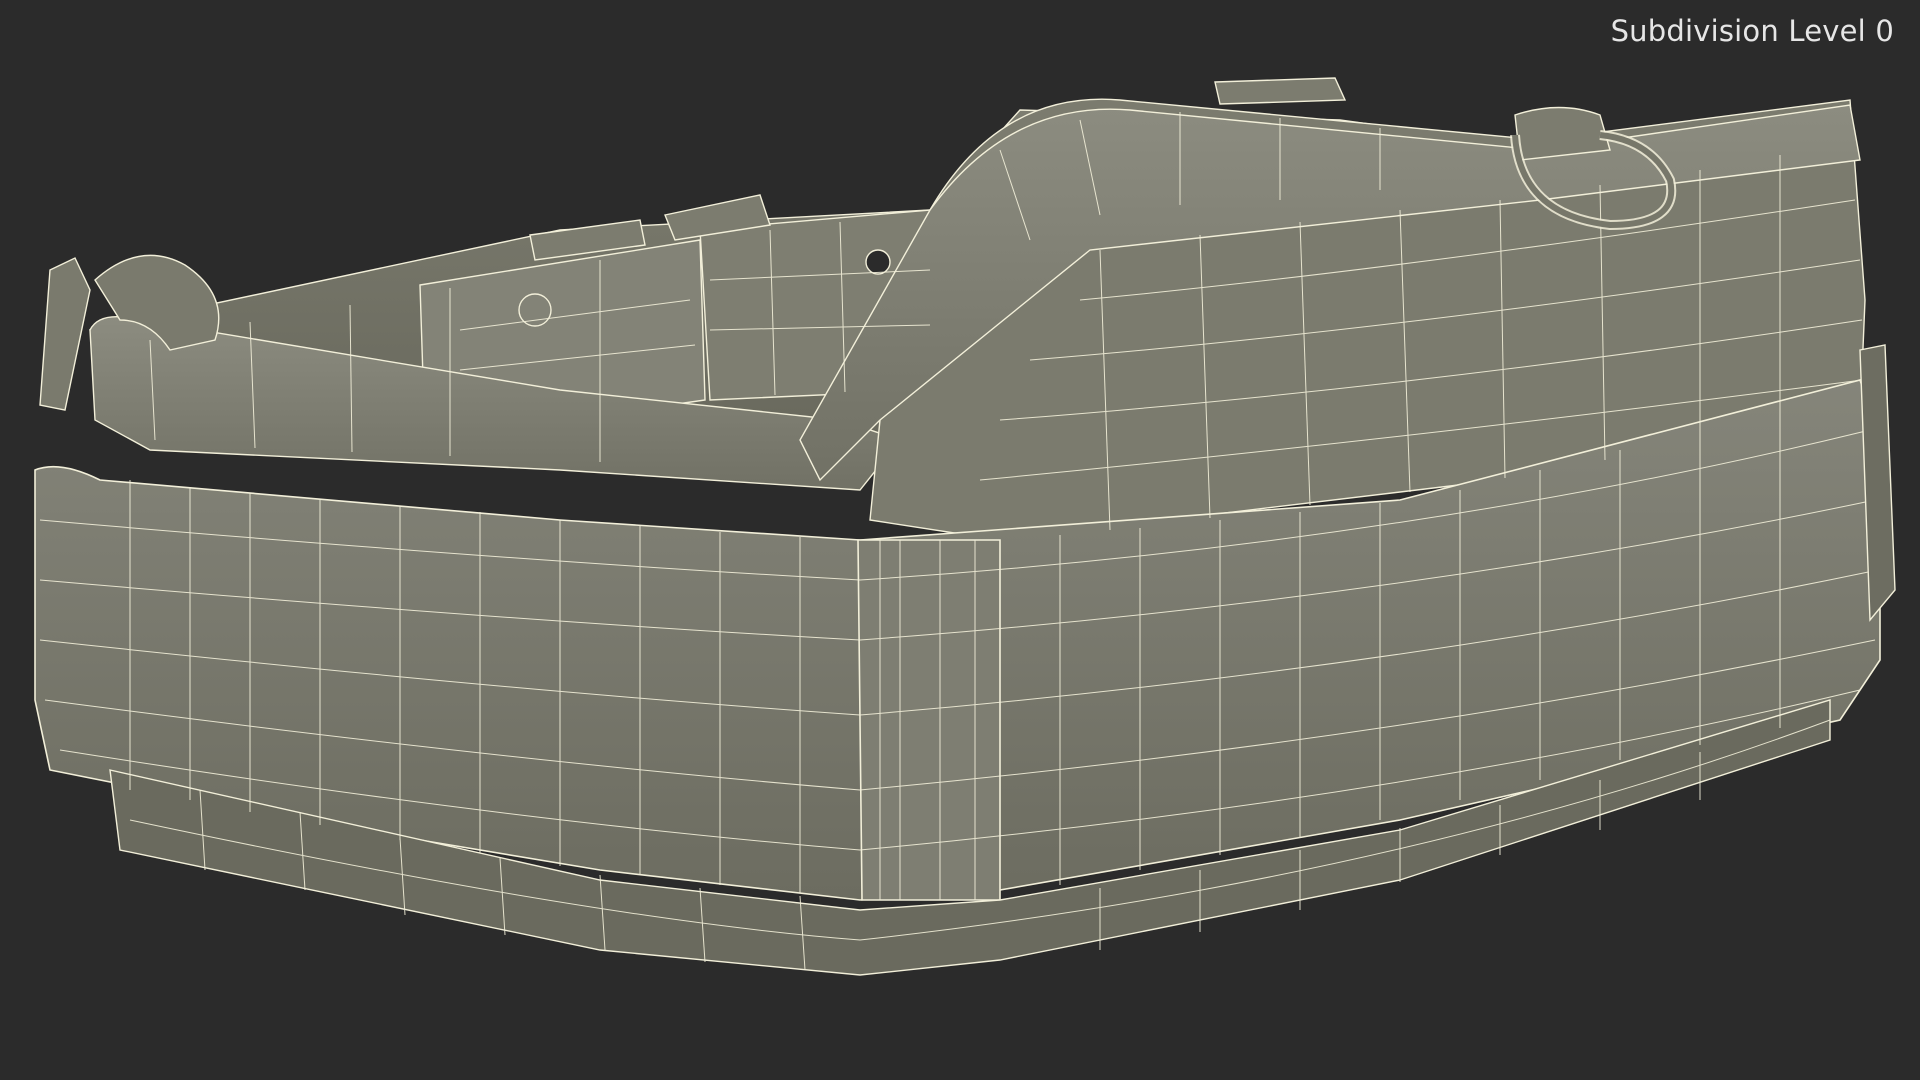  Describe the element at coordinates (1752, 31) in the screenshot. I see `subdivision-level-label: Subdivision Level 0` at that location.